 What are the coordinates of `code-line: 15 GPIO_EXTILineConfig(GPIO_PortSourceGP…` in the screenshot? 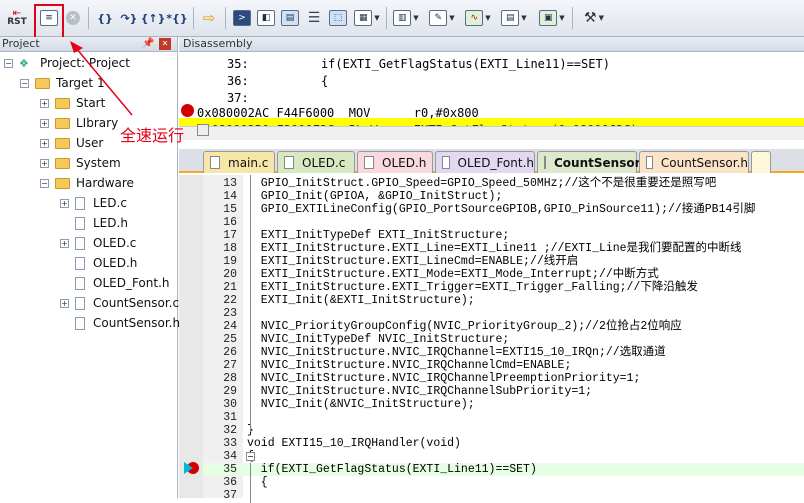 It's located at (489, 209).